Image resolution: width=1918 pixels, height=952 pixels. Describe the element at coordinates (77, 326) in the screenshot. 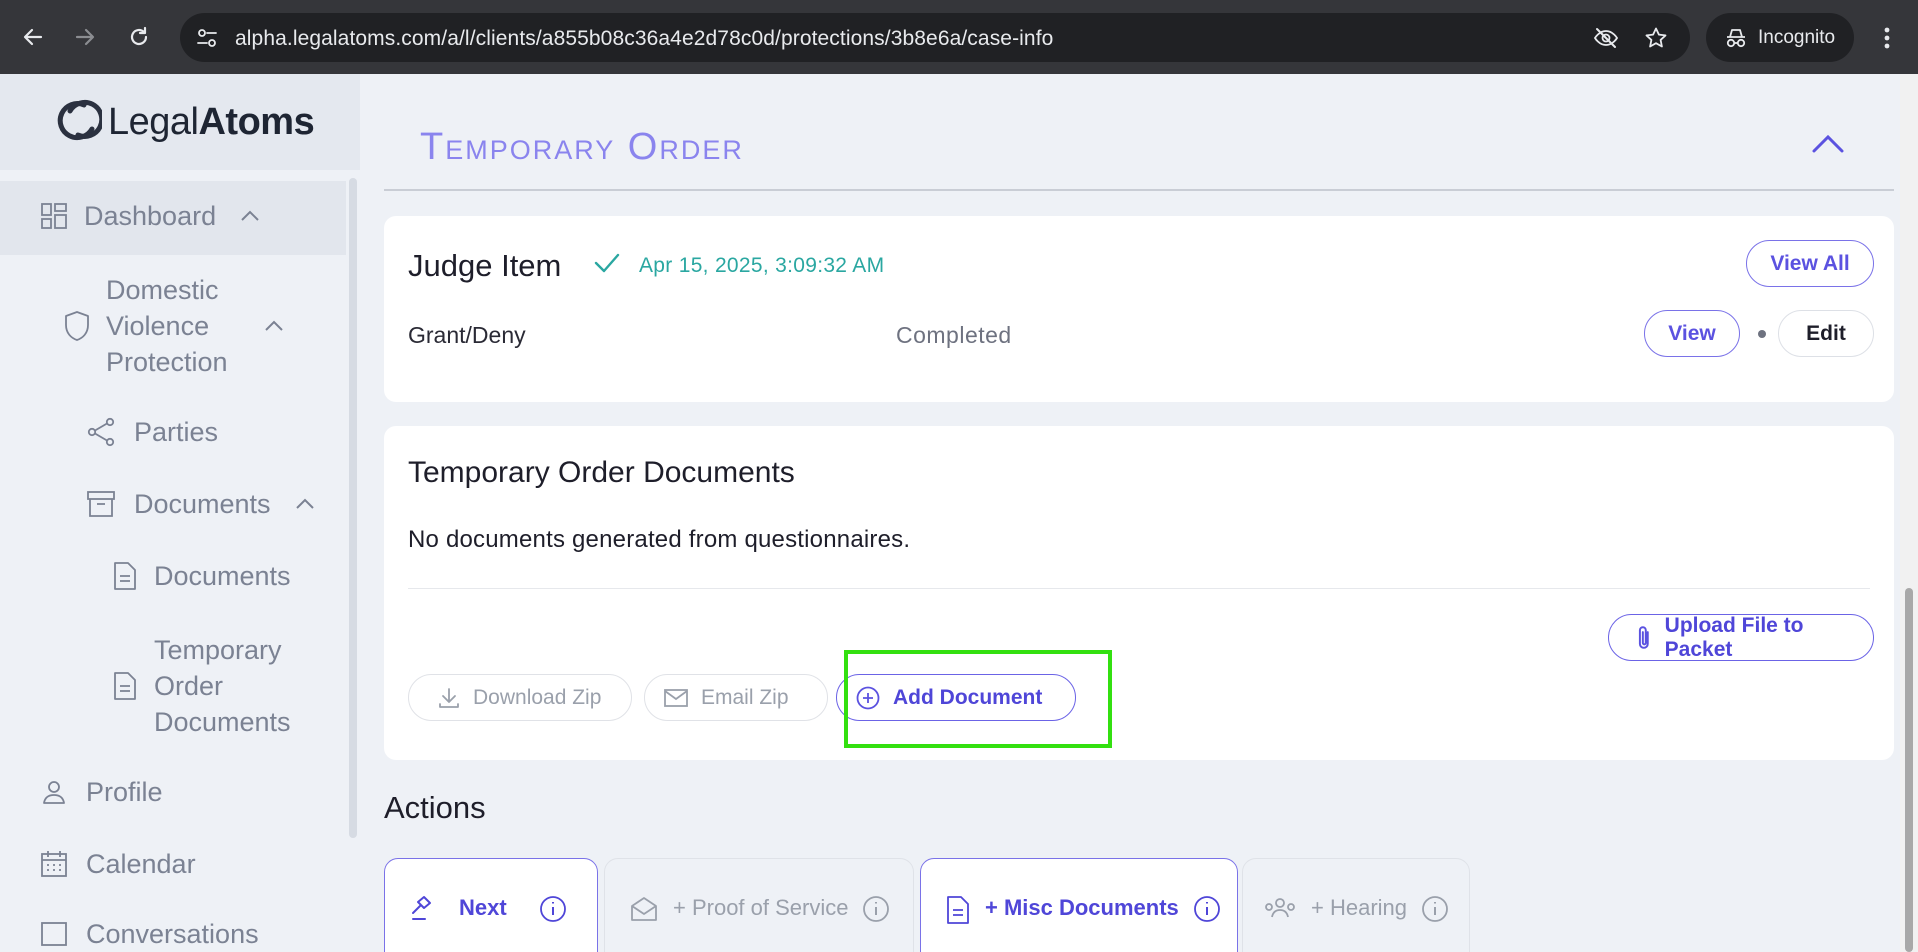

I see `shield-icon` at that location.